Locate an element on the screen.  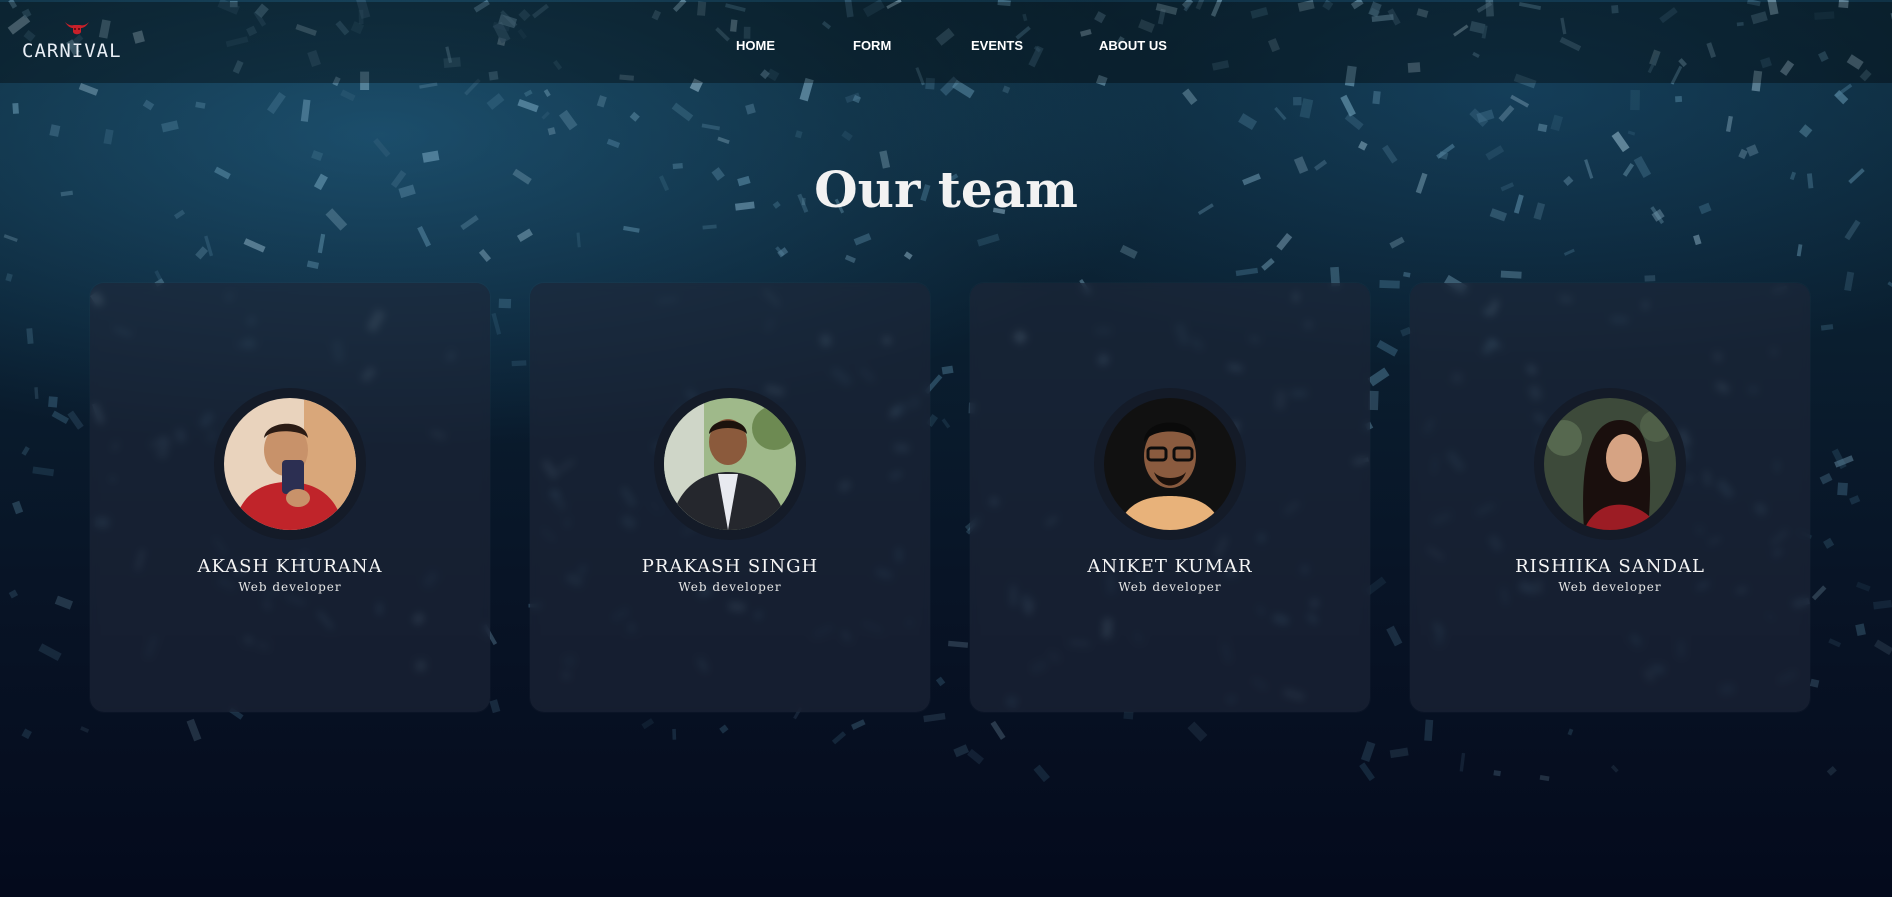
team-card: ANIKET KUMAR Web developer is located at coordinates (1170, 497).